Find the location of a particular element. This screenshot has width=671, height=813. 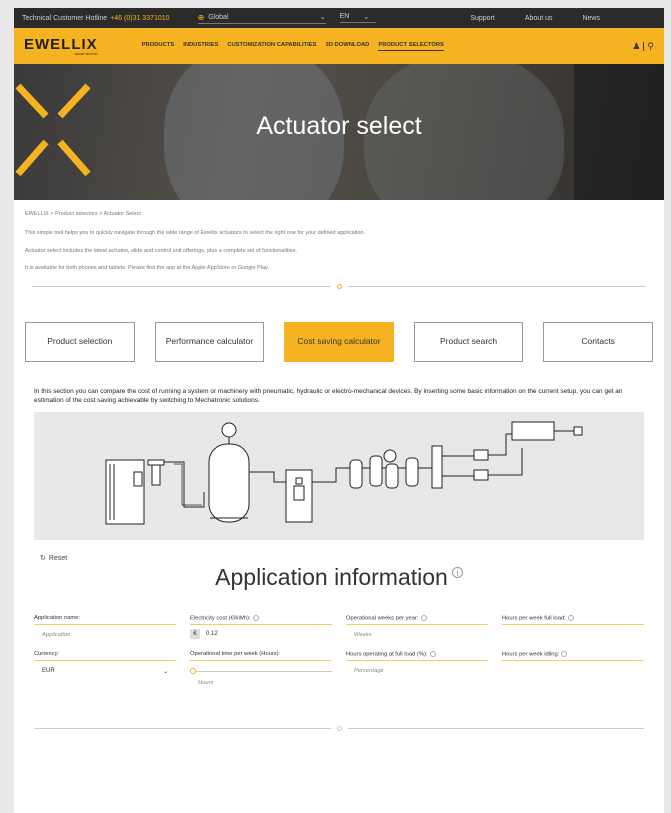

field-application-name: Application name: Application is located at coordinates (105, 627).